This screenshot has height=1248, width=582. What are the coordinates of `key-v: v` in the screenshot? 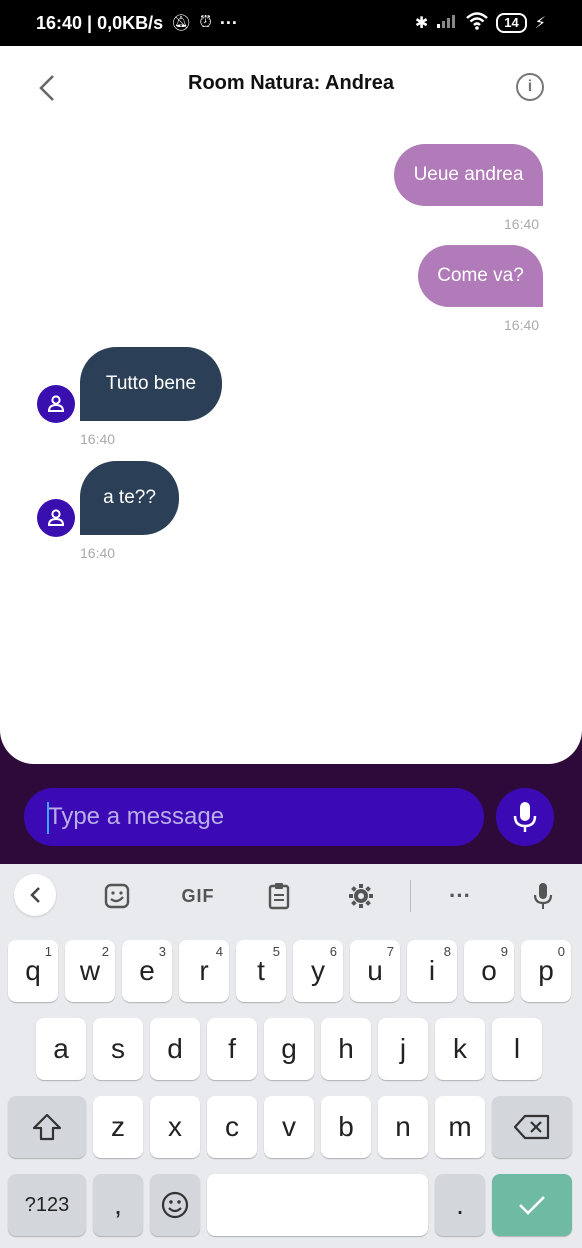 It's located at (289, 1127).